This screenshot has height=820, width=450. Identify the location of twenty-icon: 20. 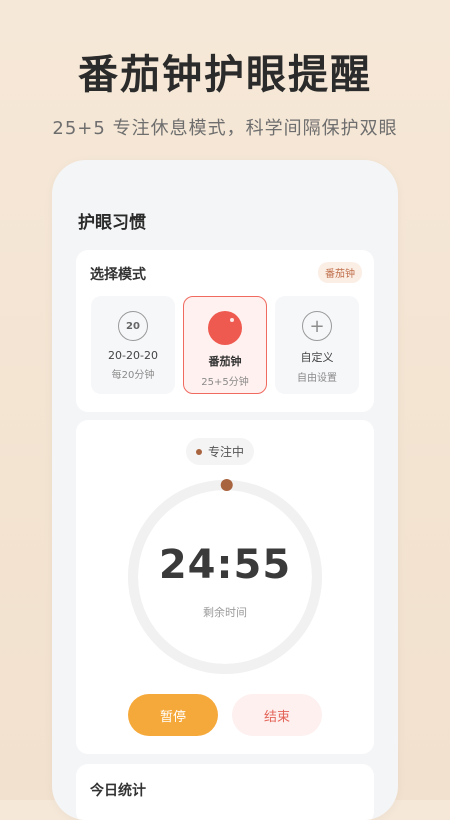
(133, 326).